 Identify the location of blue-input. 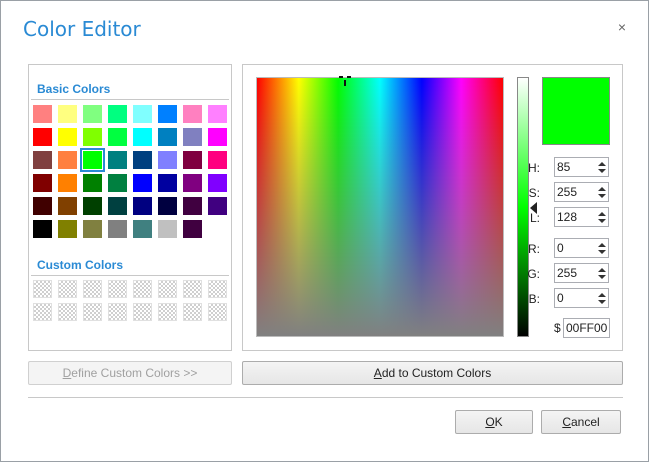
(574, 298).